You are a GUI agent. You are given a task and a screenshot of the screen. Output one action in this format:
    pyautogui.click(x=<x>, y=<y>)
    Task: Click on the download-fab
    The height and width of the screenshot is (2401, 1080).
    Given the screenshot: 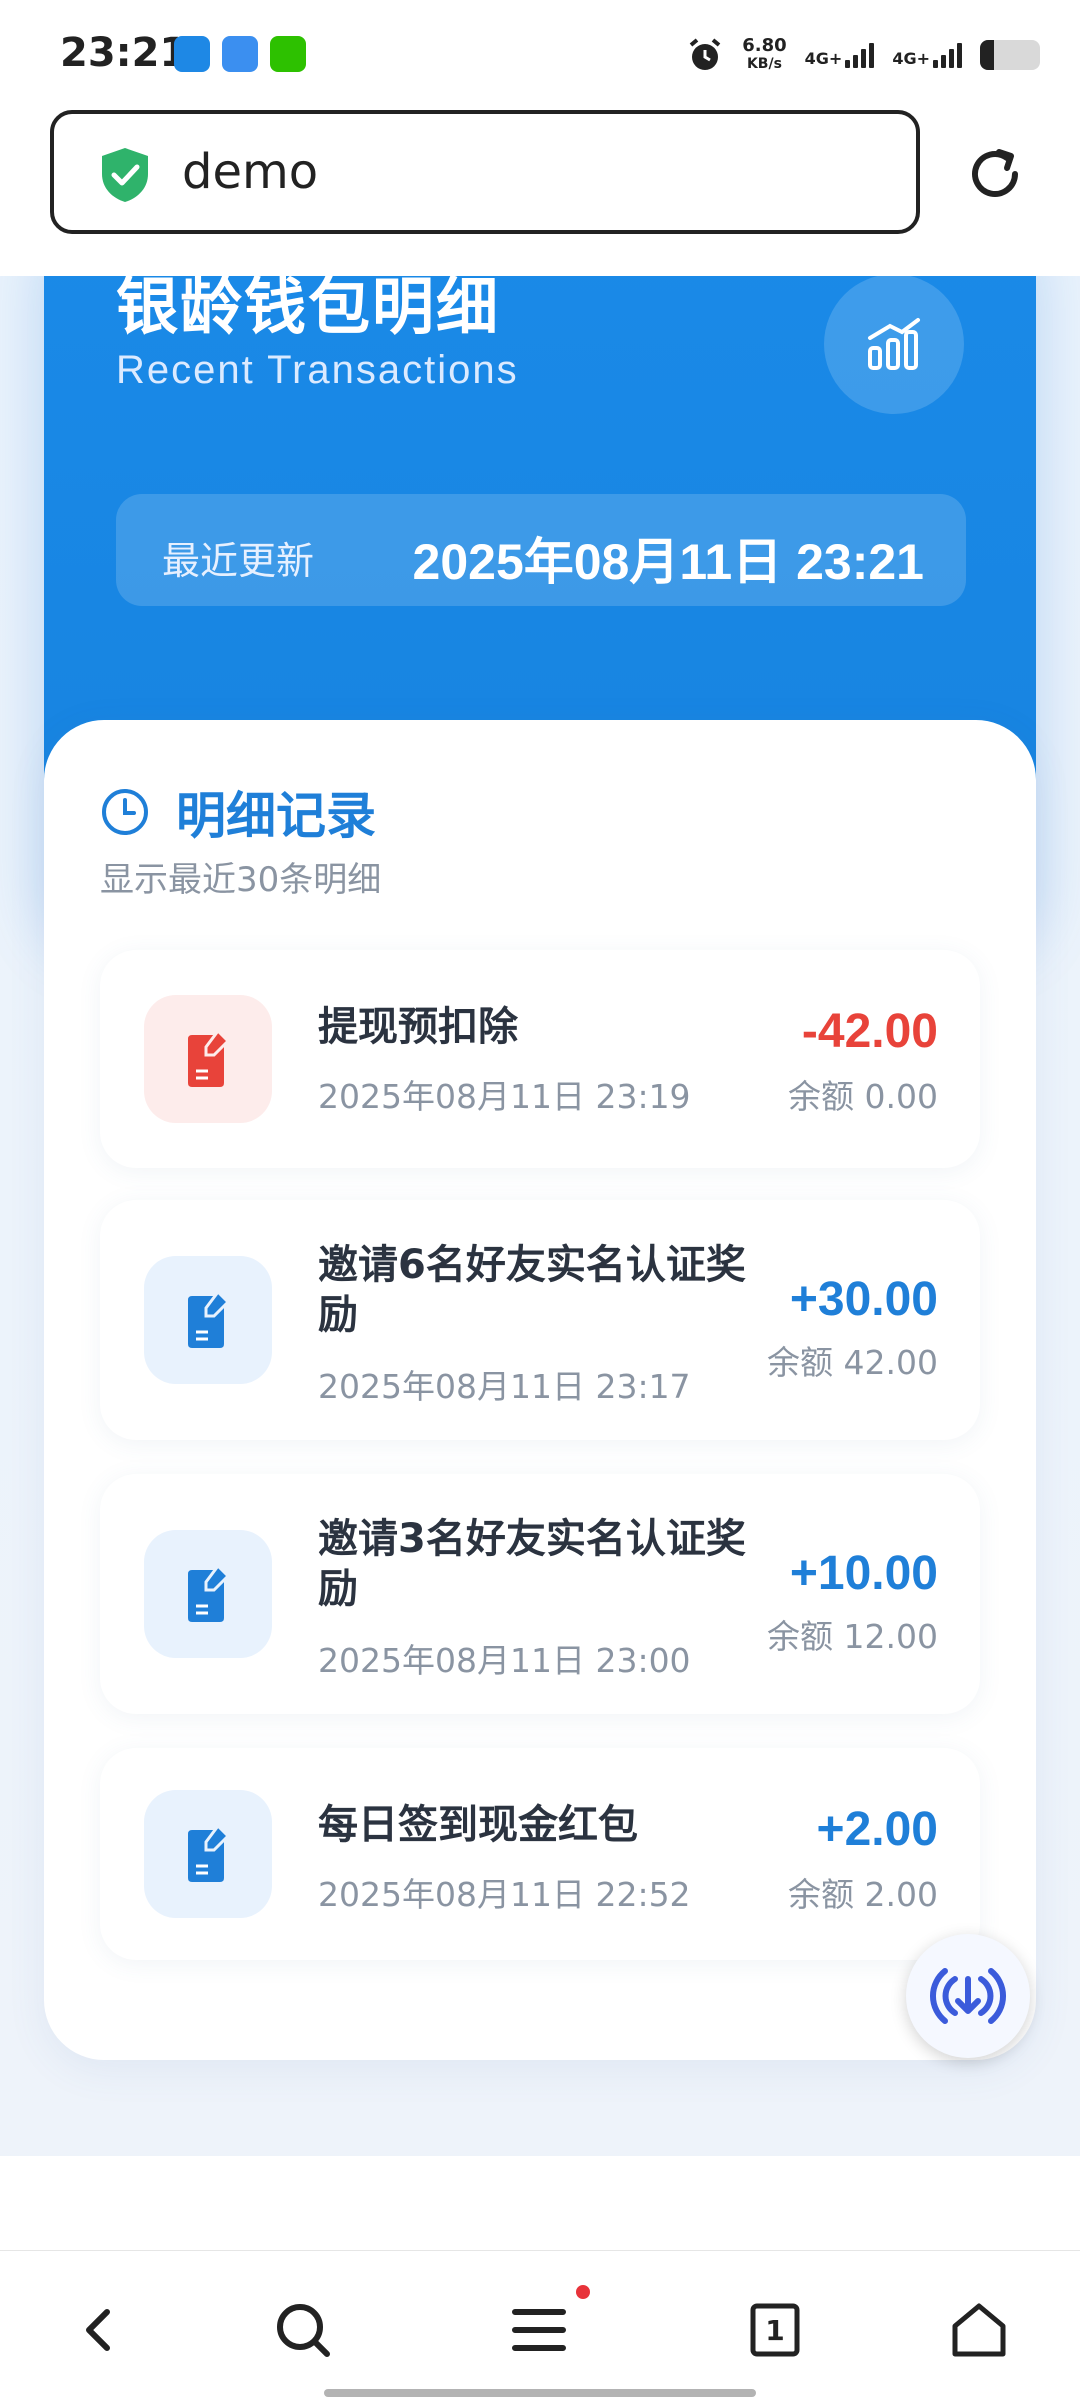 What is the action you would take?
    pyautogui.click(x=968, y=1996)
    